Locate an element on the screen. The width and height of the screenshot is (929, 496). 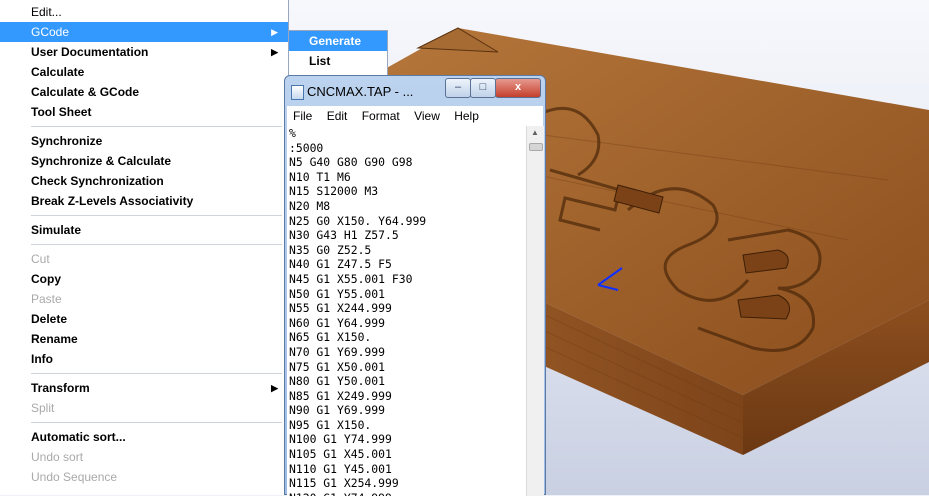
menu-help: Help is located at coordinates (466, 116).